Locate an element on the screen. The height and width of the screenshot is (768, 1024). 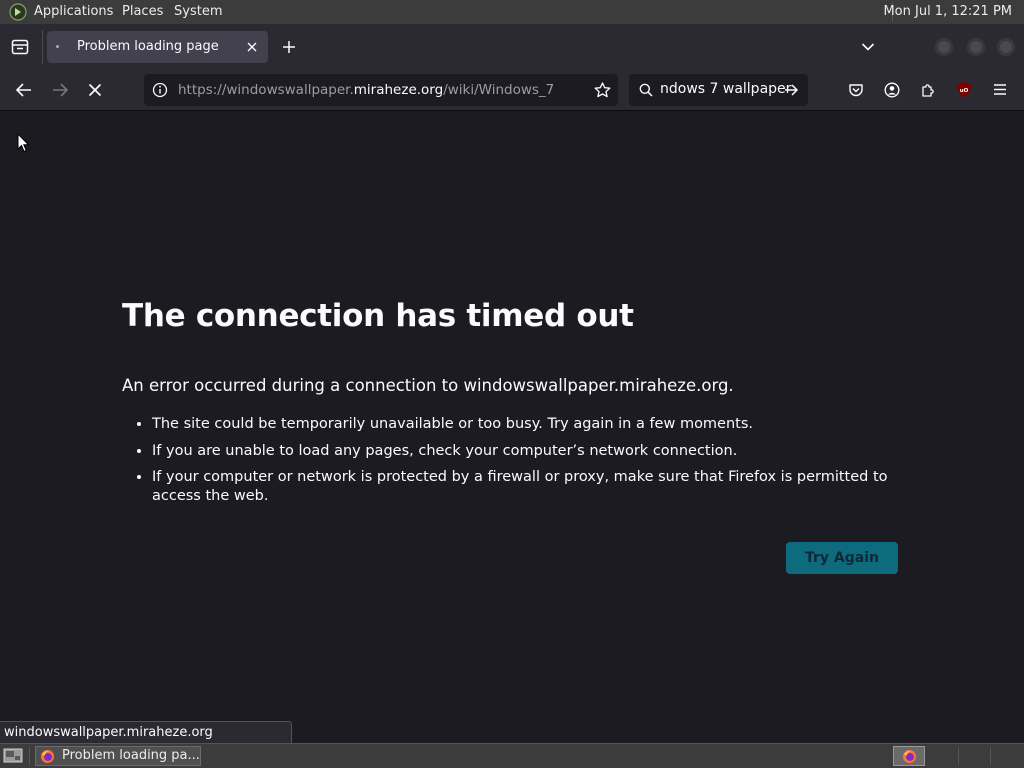
tab-strip: Problem loading page is located at coordinates (512, 47).